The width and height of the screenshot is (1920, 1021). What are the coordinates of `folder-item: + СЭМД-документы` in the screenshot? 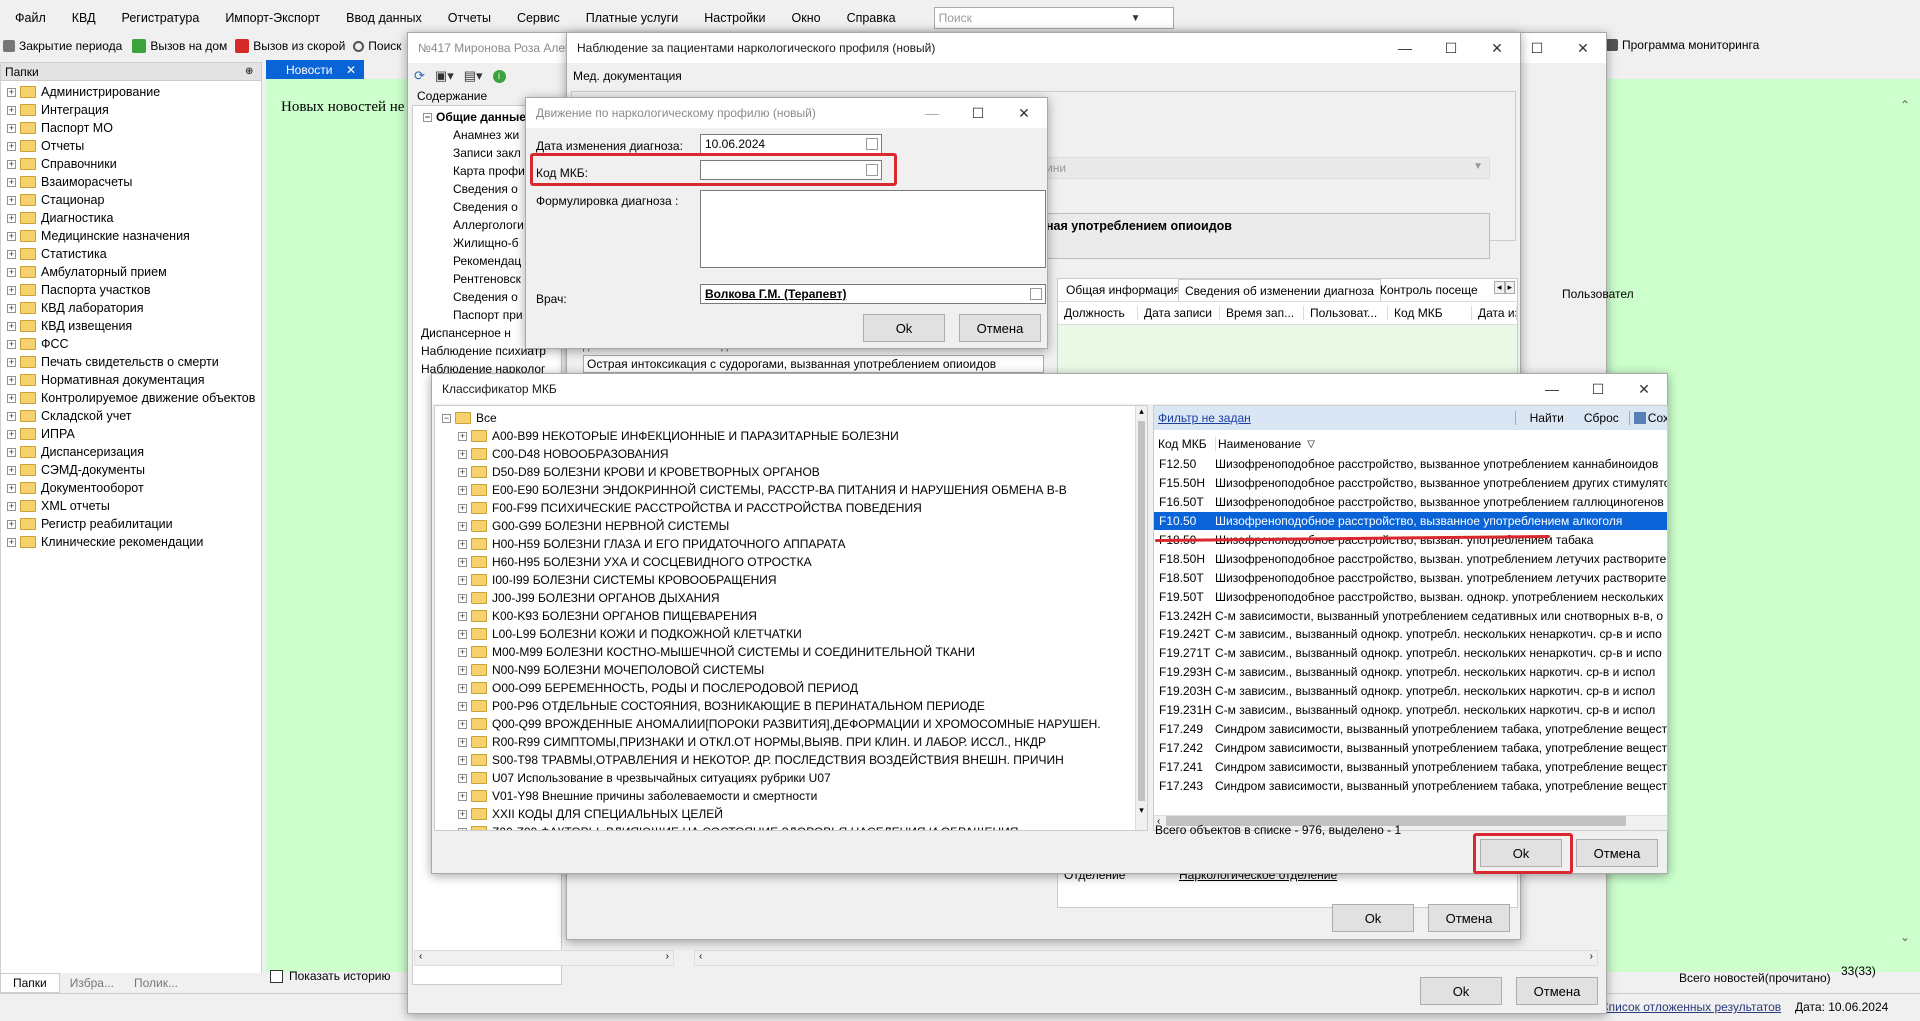 It's located at (76, 470).